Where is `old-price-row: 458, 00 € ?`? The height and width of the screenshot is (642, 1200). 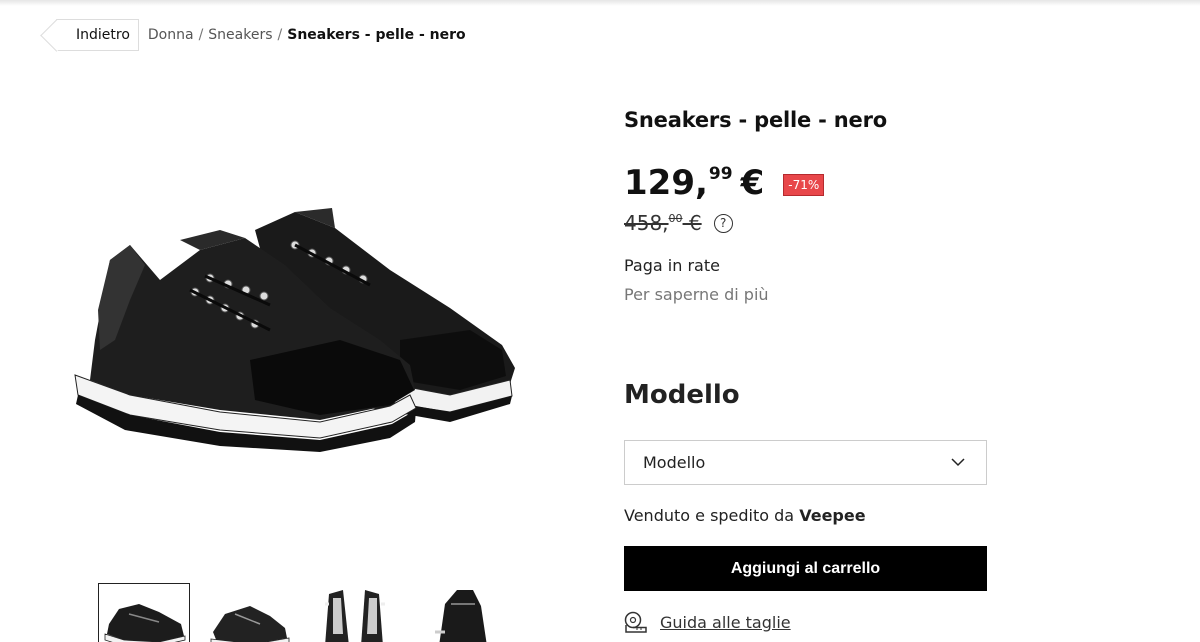 old-price-row: 458, 00 € ? is located at coordinates (678, 223).